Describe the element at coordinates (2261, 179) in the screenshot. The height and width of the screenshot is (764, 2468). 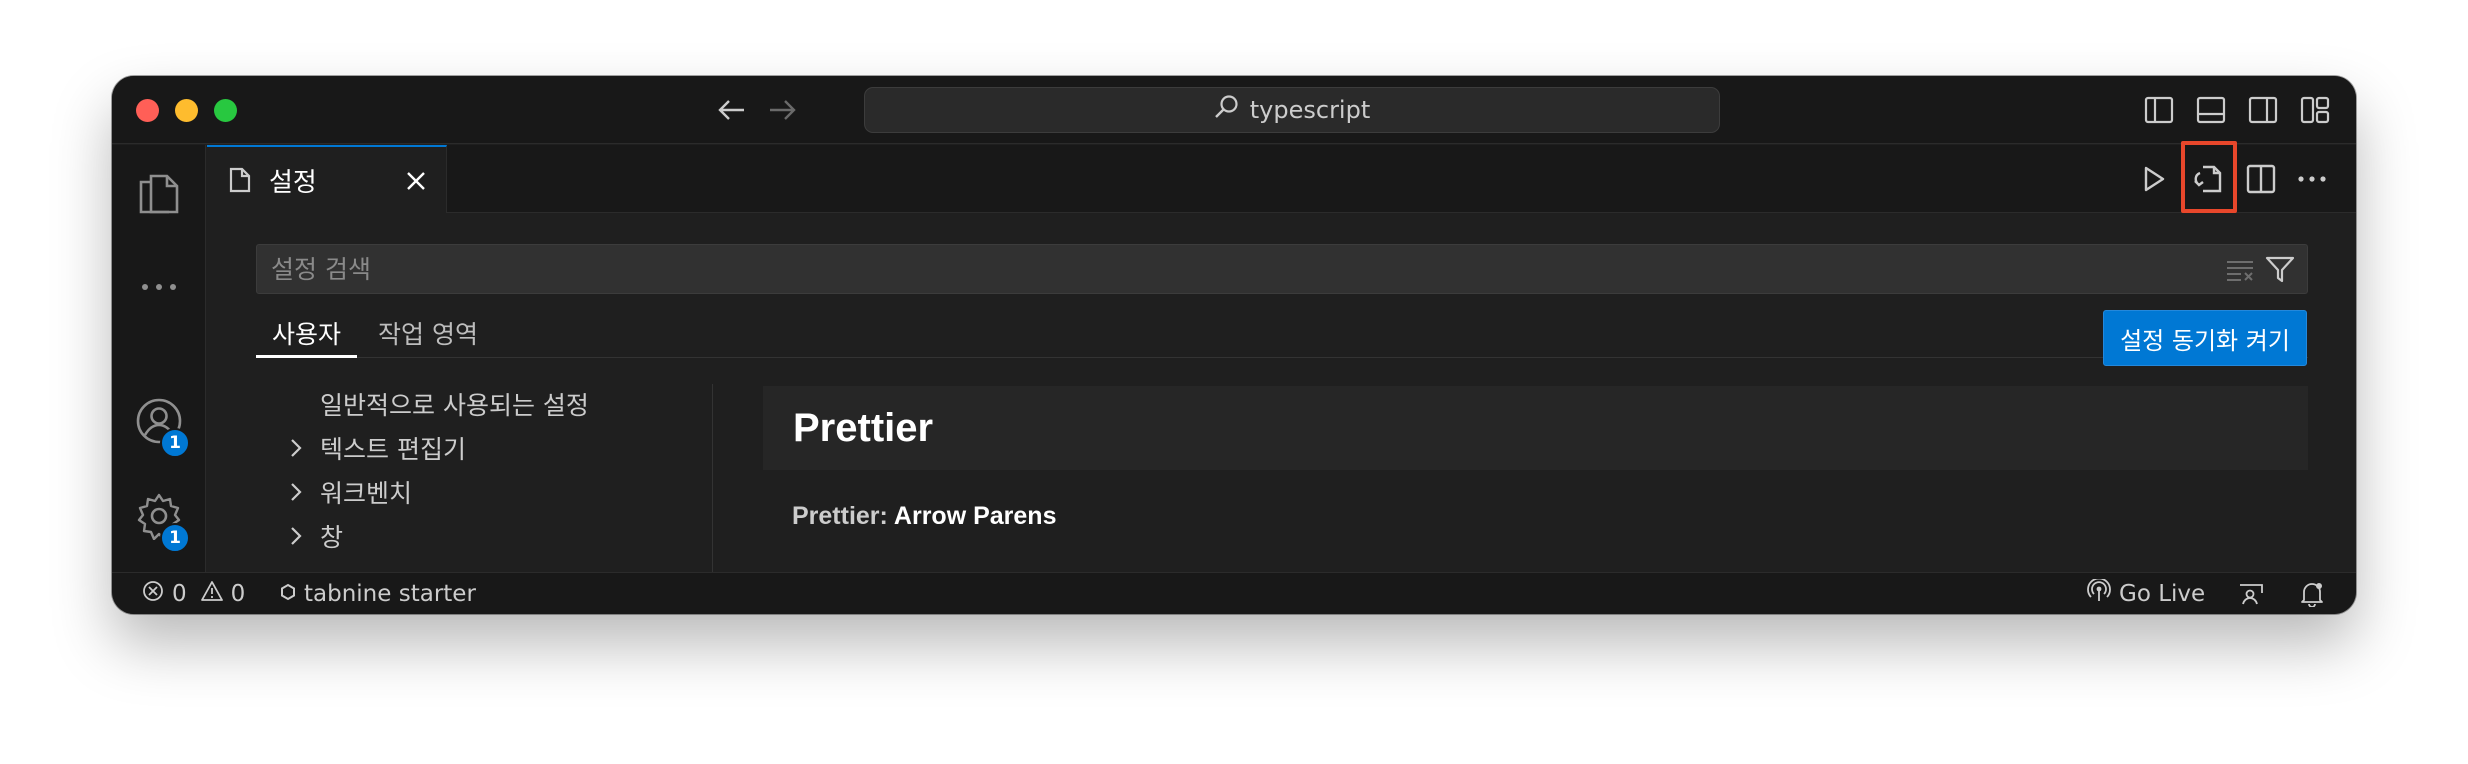
I see `split-editor-icon` at that location.